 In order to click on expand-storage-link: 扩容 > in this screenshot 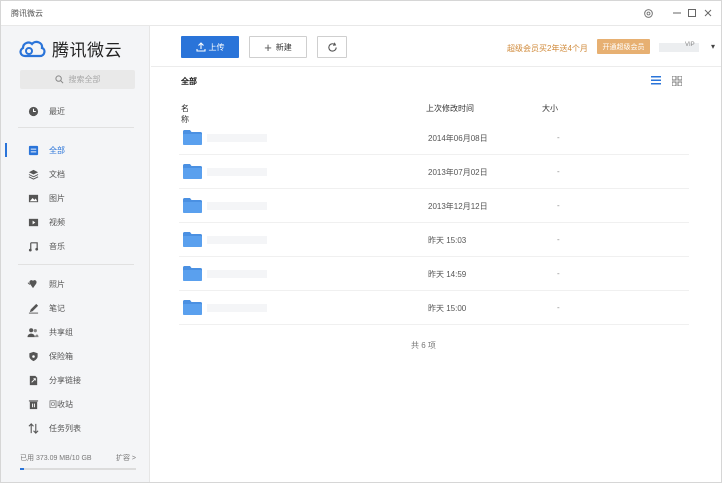, I will do `click(126, 458)`.